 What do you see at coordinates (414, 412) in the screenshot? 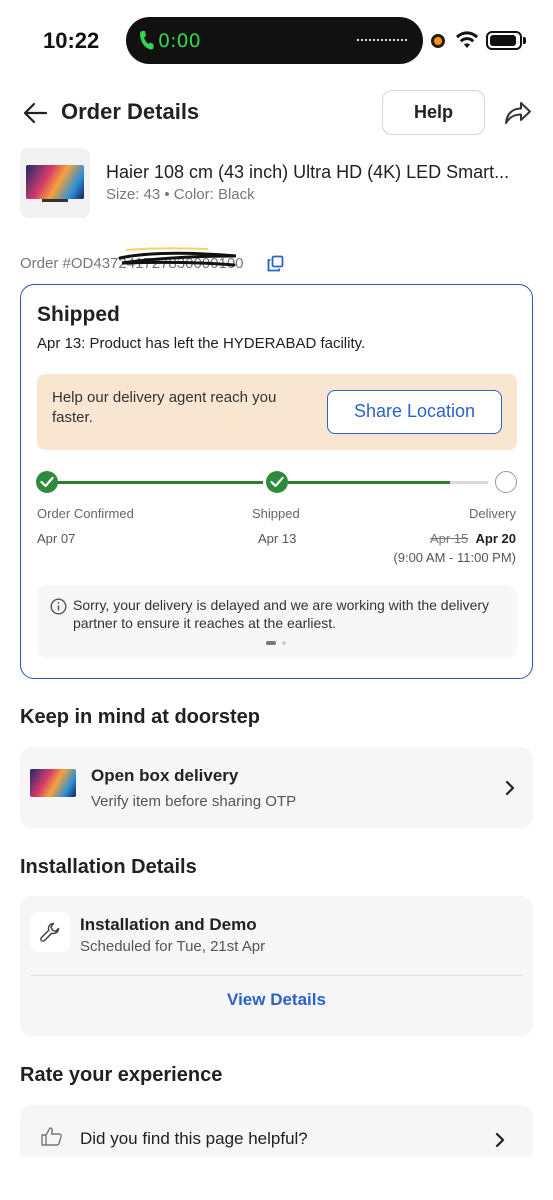
I see `share-location-button: Share Location` at bounding box center [414, 412].